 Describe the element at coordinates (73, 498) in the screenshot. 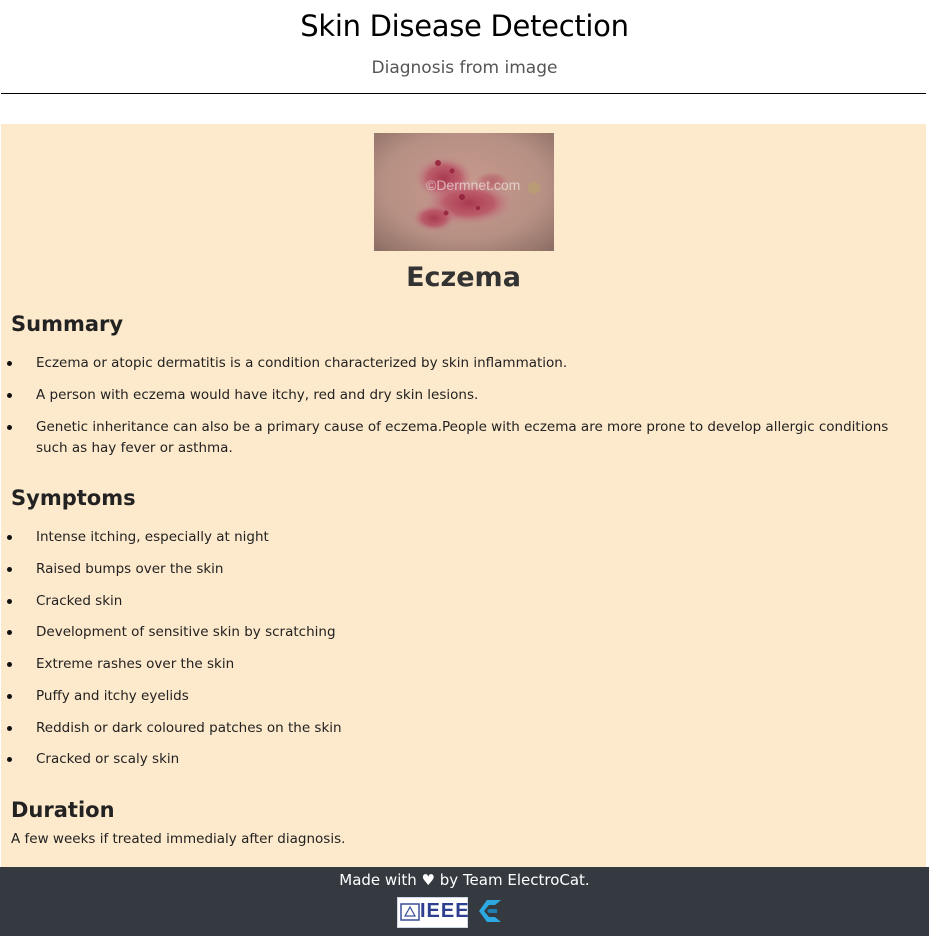

I see `symptoms-heading: Symptoms` at that location.